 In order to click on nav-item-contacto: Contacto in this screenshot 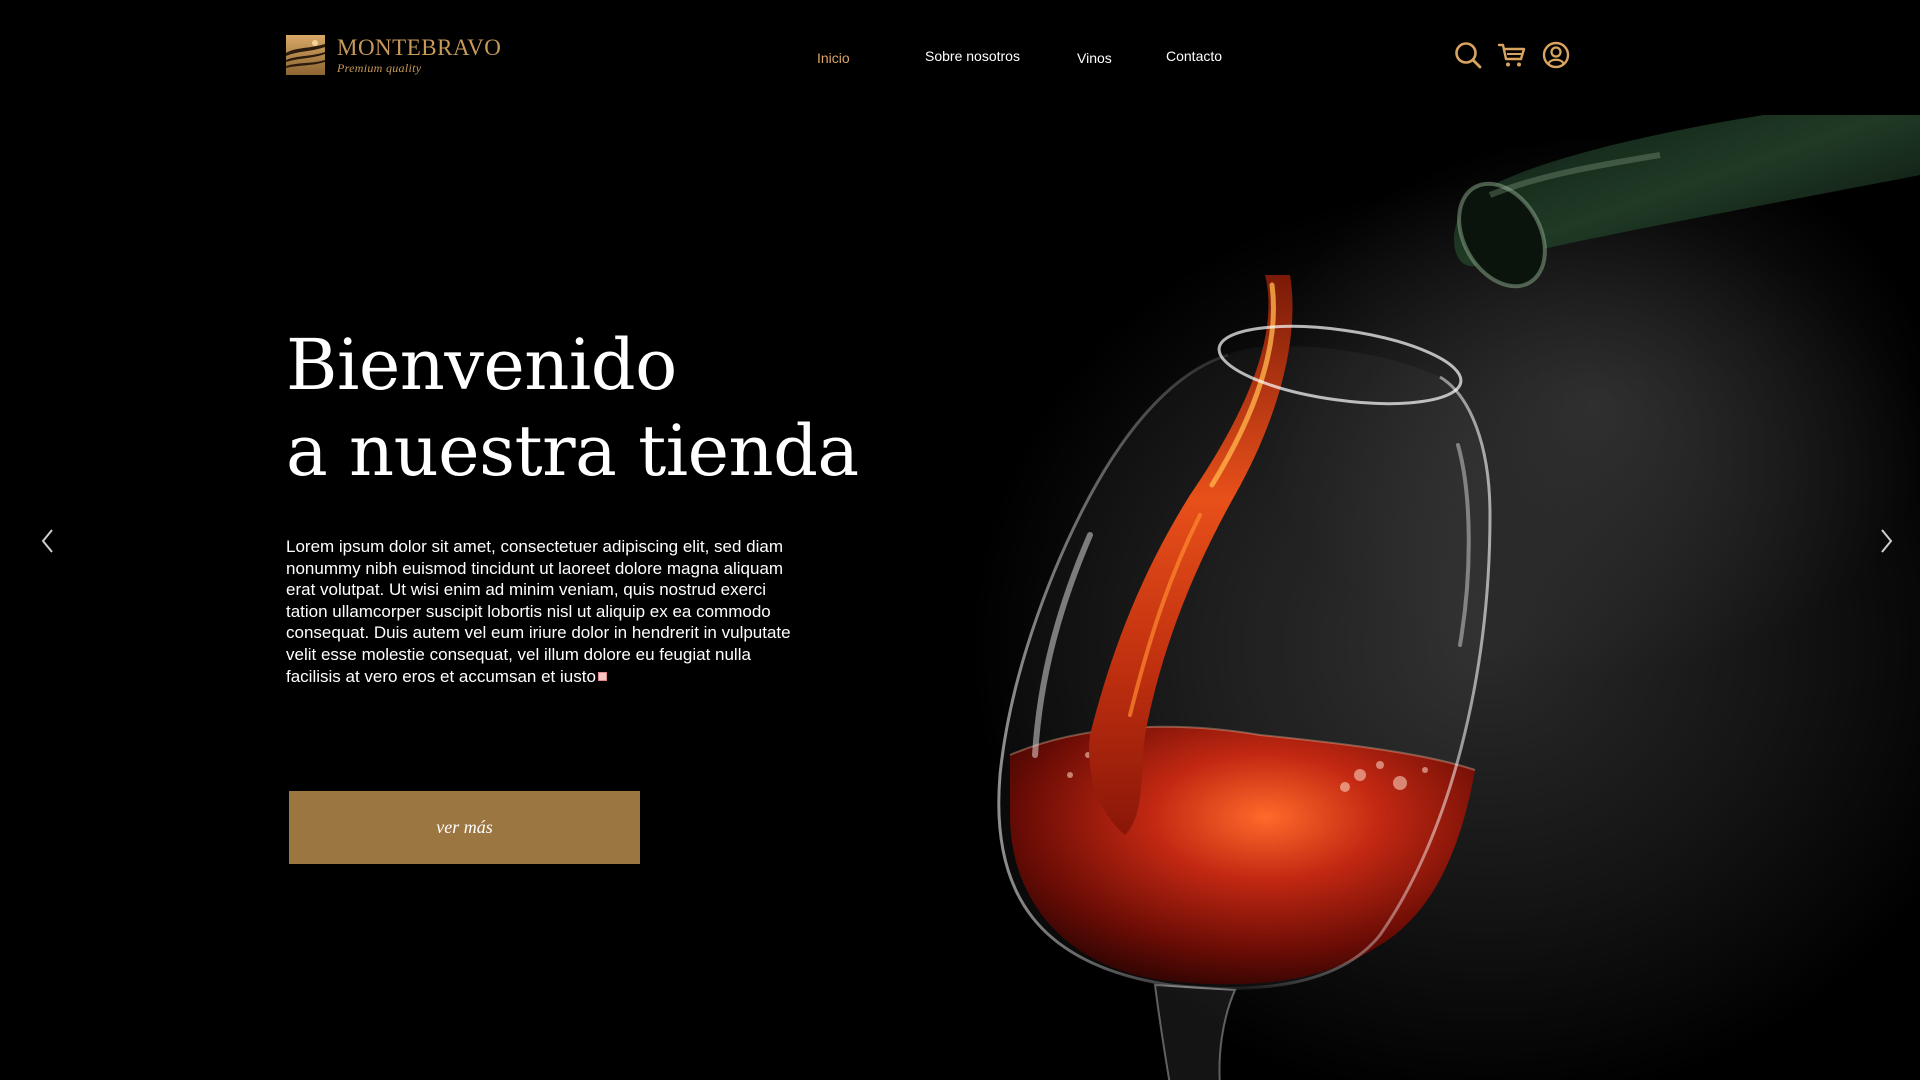, I will do `click(1194, 56)`.